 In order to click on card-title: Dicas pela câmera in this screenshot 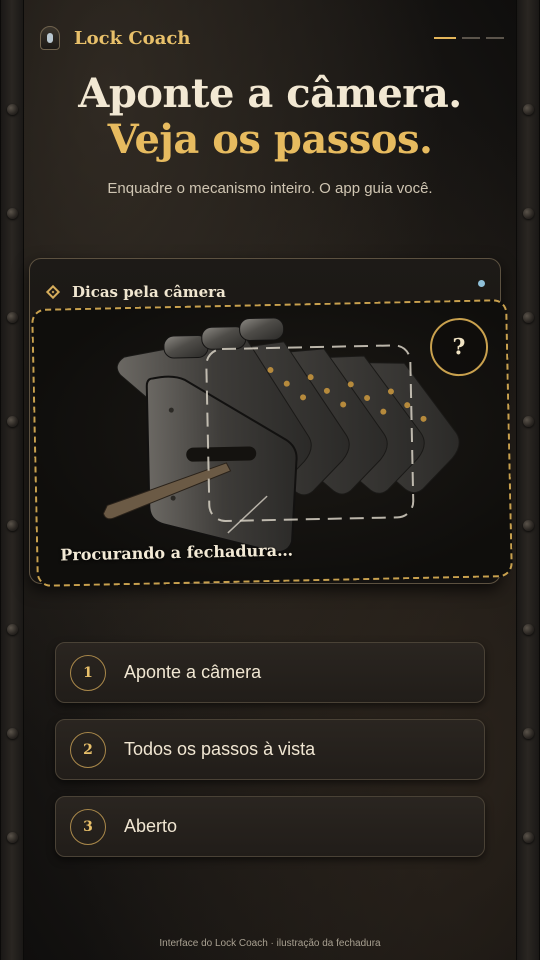, I will do `click(149, 292)`.